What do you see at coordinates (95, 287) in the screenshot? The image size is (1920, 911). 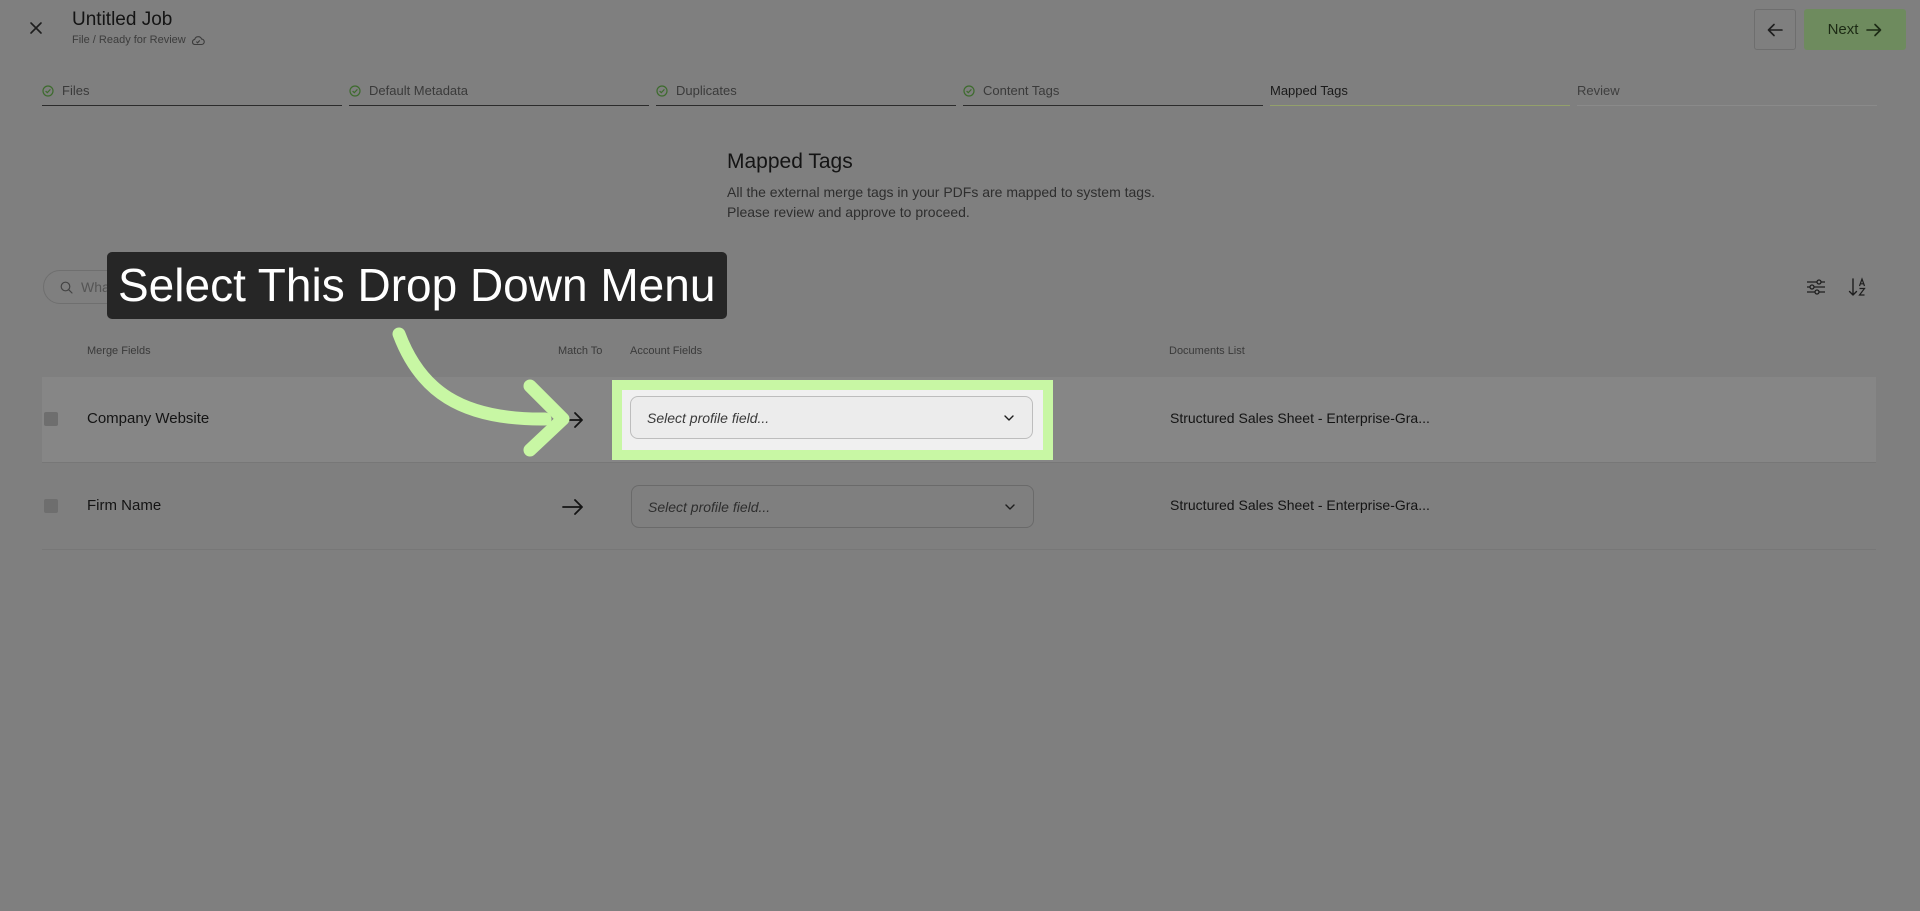 I see `search-placeholder: Wha` at bounding box center [95, 287].